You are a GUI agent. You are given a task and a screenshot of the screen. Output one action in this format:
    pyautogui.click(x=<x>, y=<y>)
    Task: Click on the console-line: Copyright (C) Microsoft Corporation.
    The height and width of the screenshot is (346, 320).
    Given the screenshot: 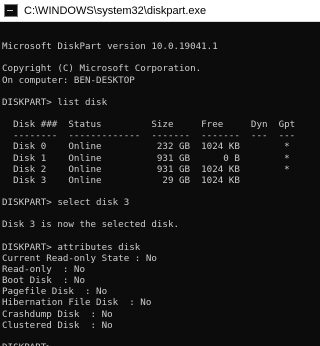 What is the action you would take?
    pyautogui.click(x=102, y=69)
    